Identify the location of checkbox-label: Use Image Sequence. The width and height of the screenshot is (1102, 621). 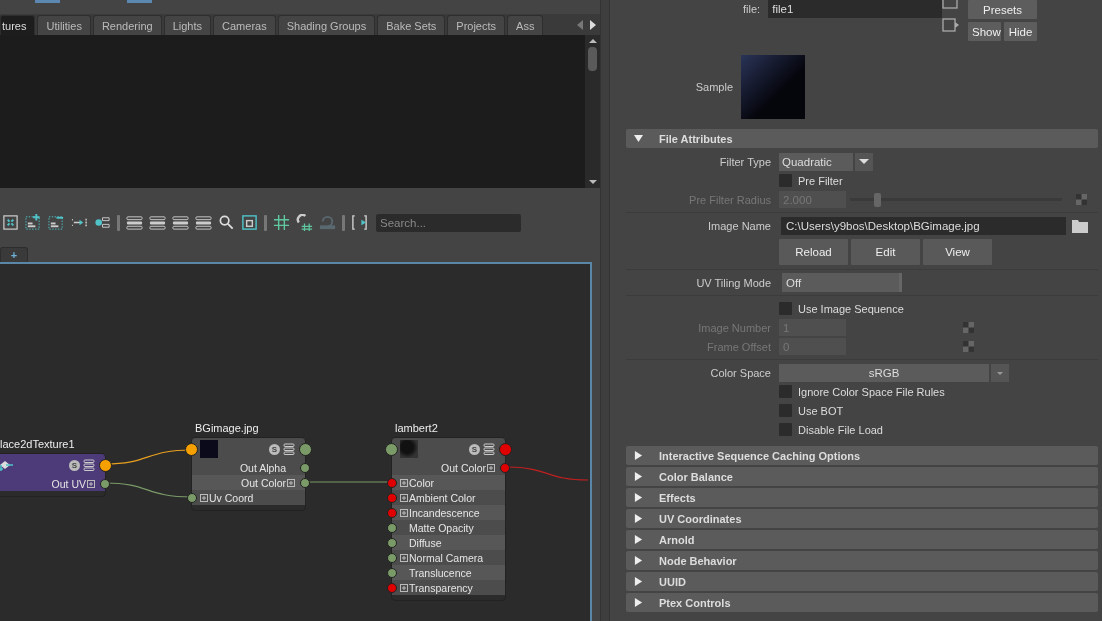
(851, 308).